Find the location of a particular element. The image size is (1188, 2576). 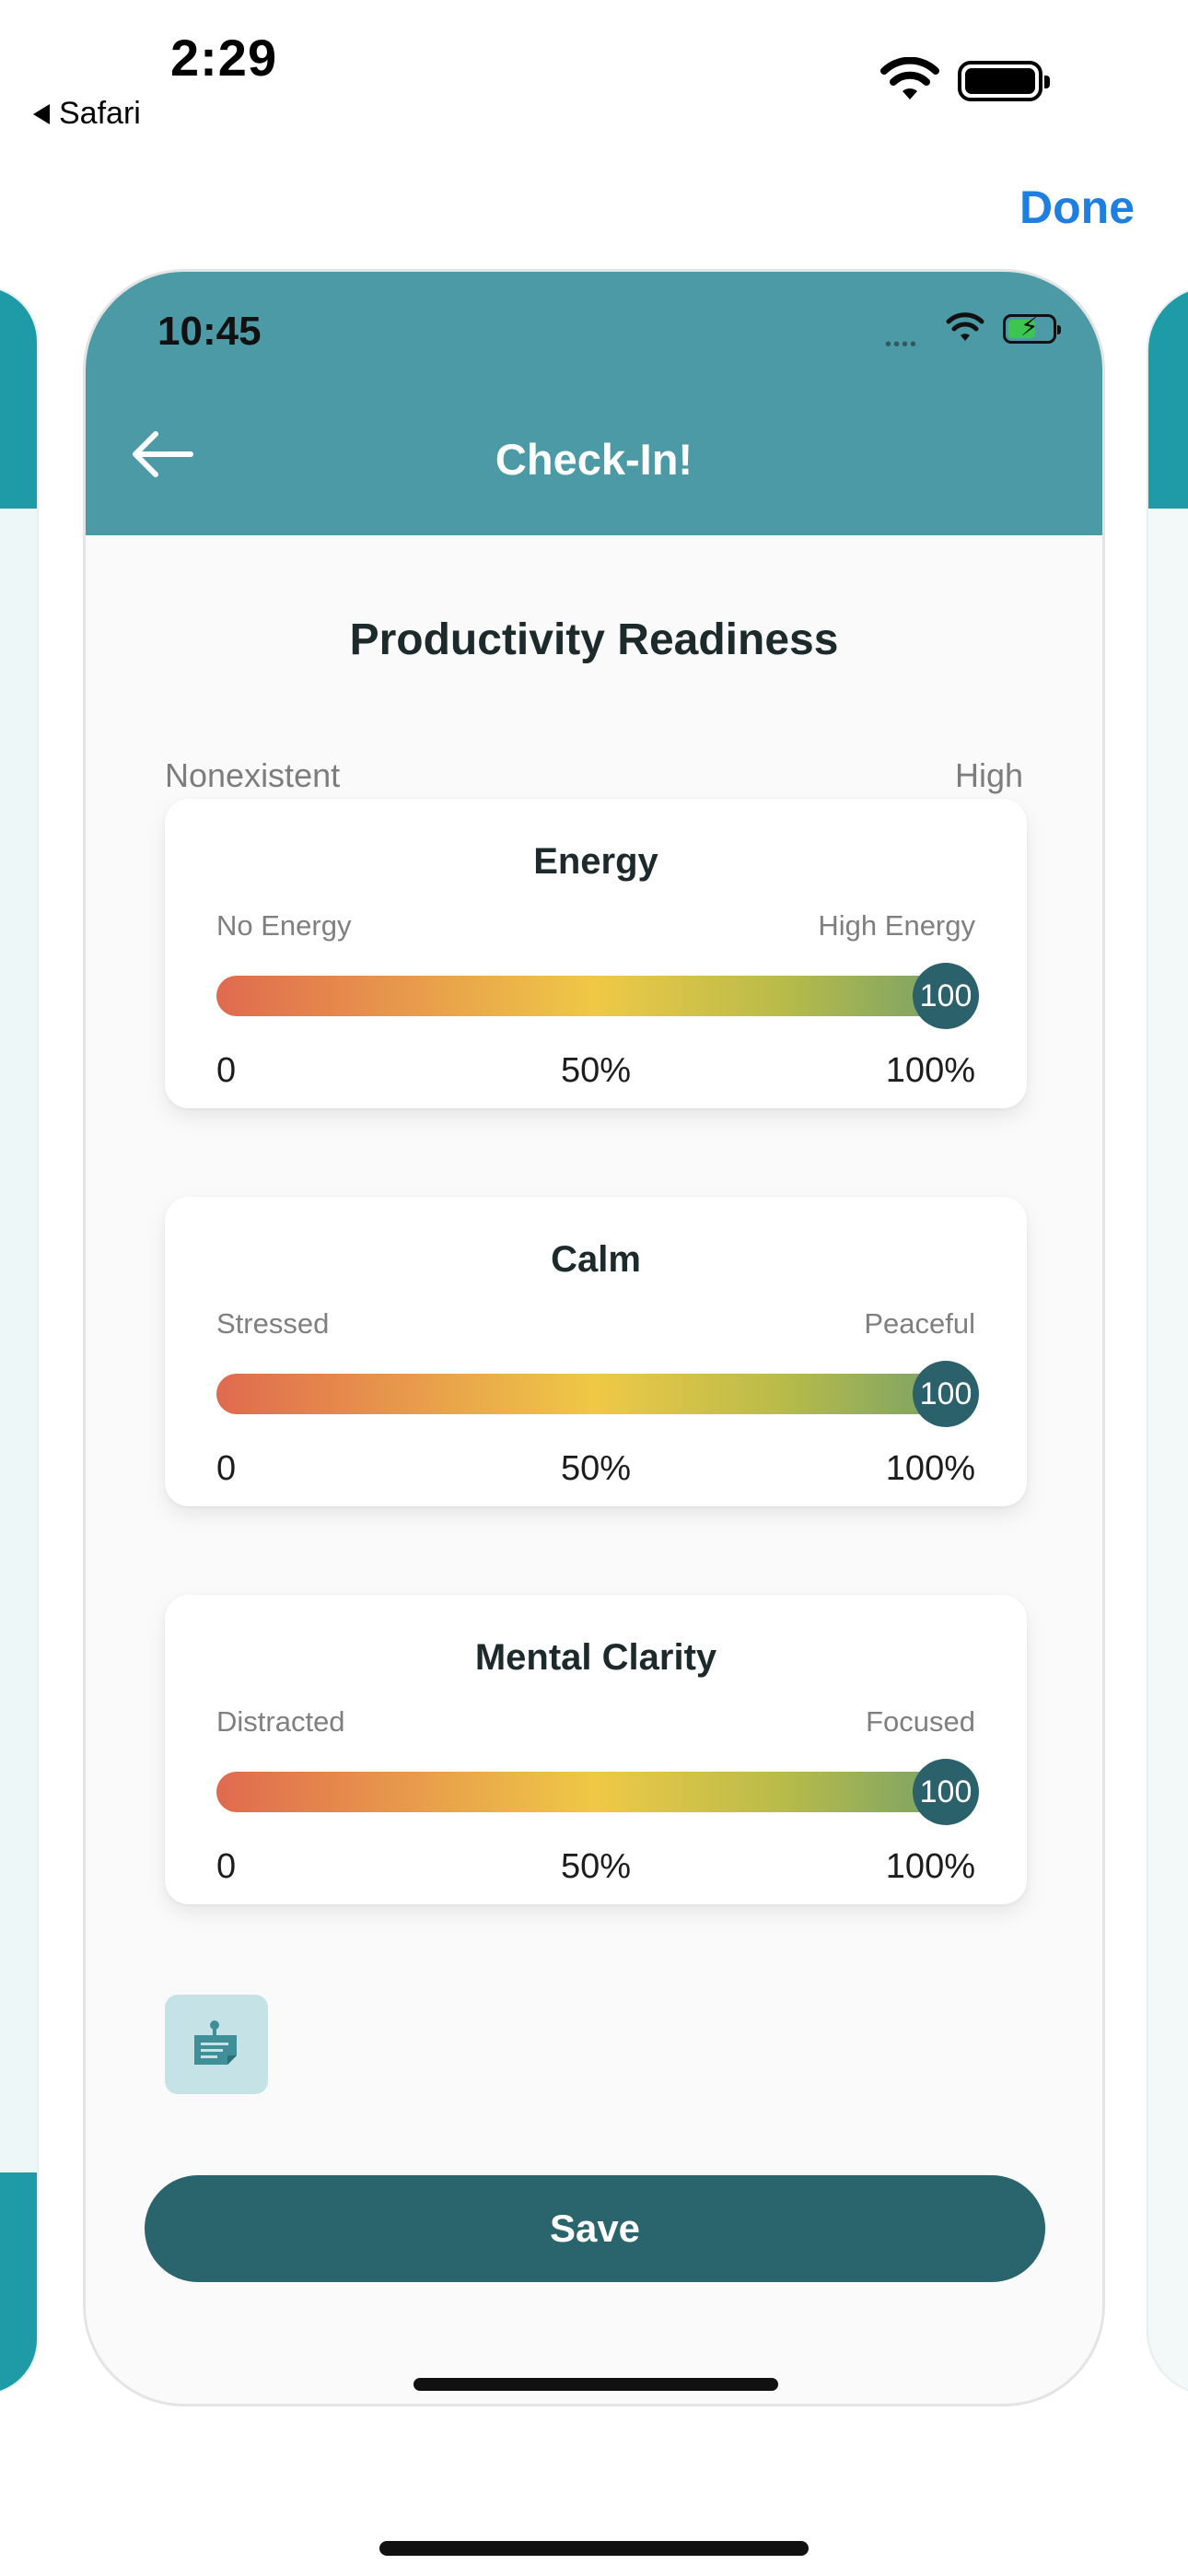

previous-card-preview is located at coordinates (19, 1340).